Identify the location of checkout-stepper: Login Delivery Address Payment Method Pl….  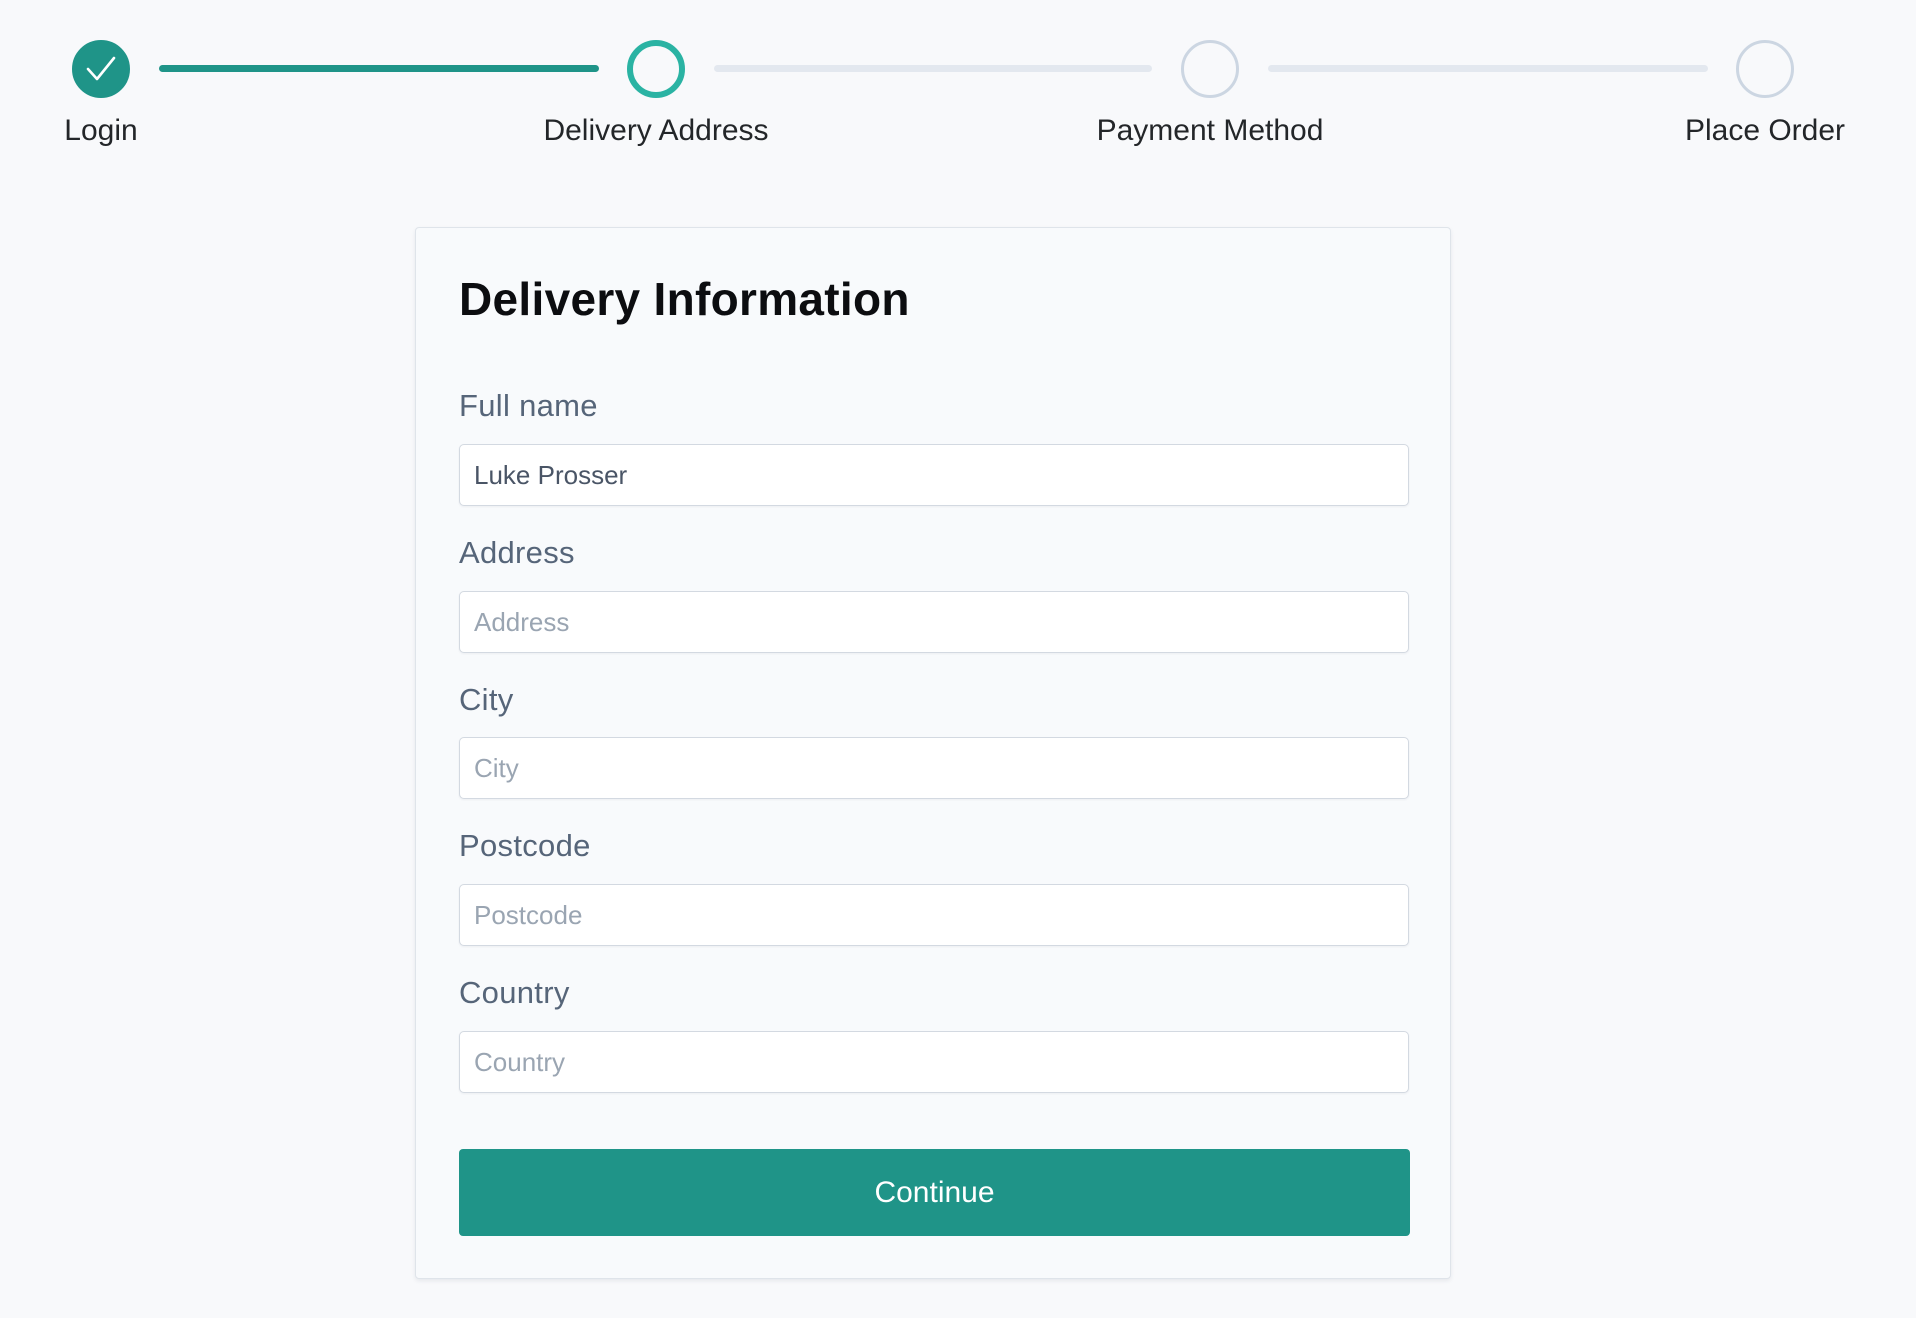
(958, 80).